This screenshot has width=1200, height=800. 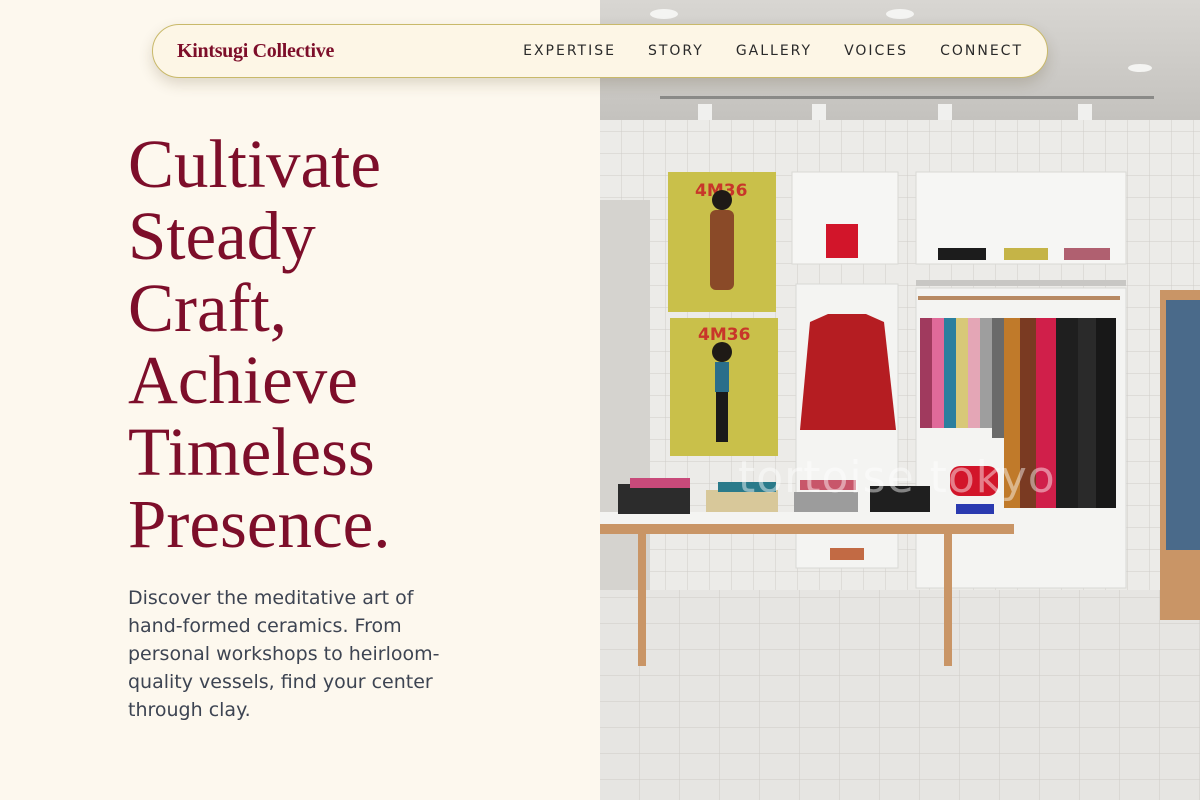 What do you see at coordinates (251, 452) in the screenshot?
I see `hero-title-line: Timeless` at bounding box center [251, 452].